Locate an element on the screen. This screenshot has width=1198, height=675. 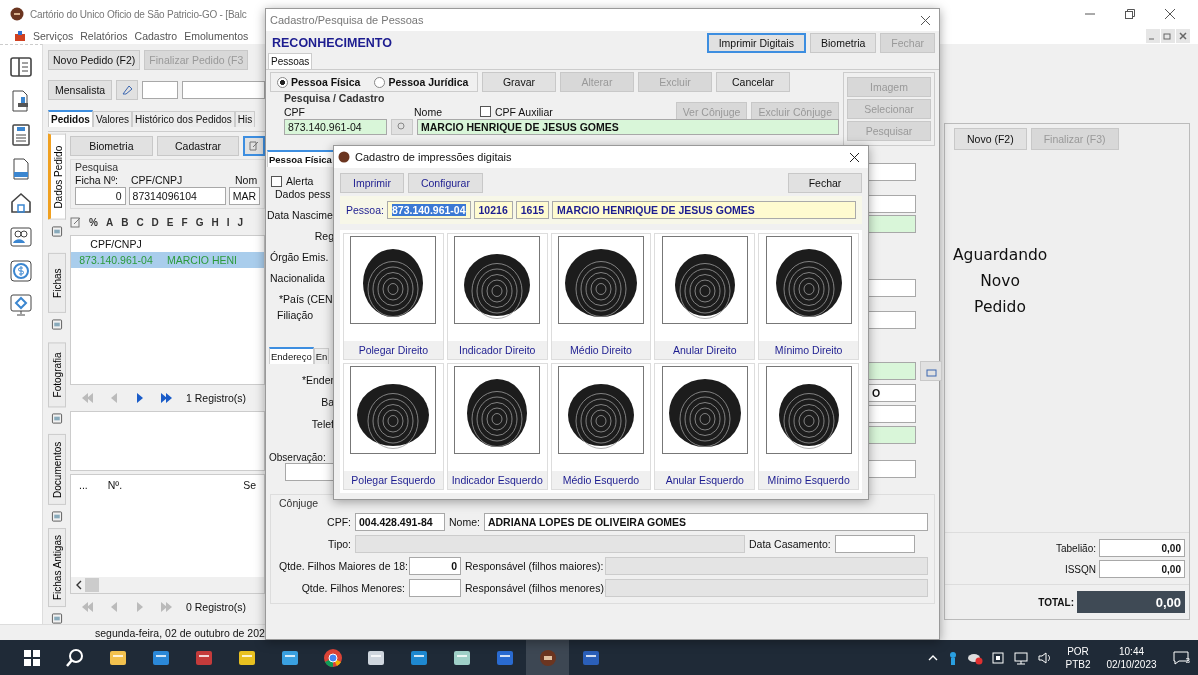
radio-option: Pessoa Física is located at coordinates (319, 82).